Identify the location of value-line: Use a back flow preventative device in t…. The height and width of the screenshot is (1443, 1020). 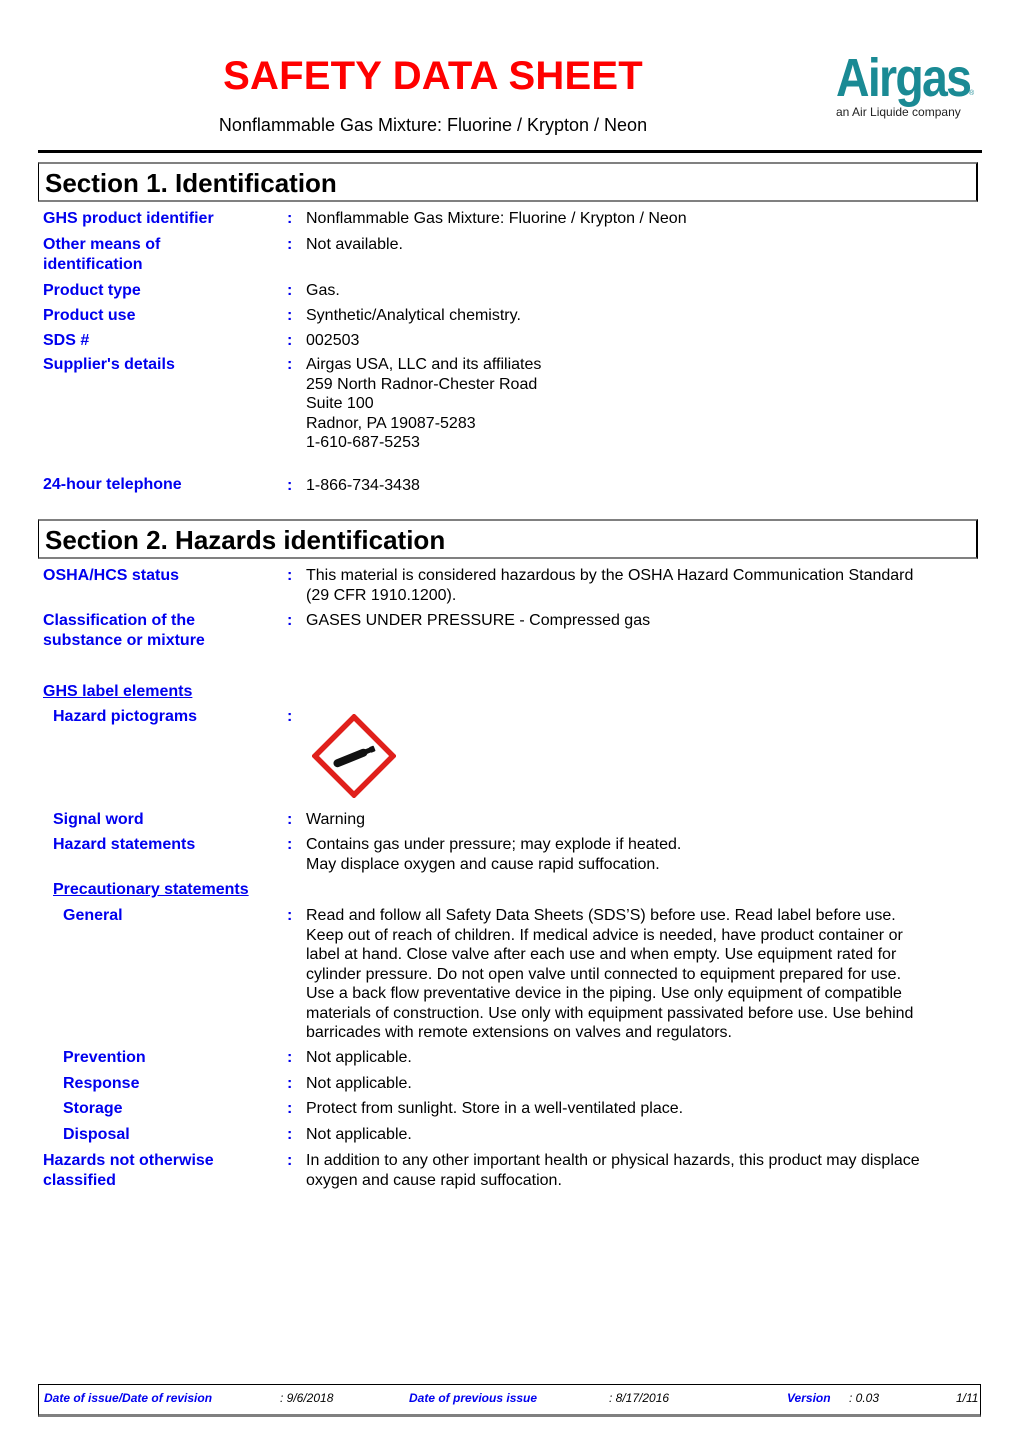
(604, 993).